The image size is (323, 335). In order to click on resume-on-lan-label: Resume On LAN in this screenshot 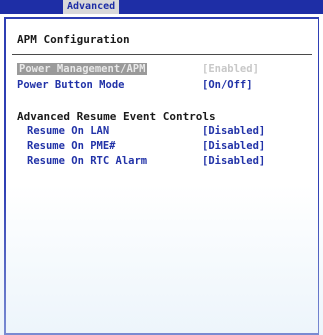, I will do `click(68, 131)`.